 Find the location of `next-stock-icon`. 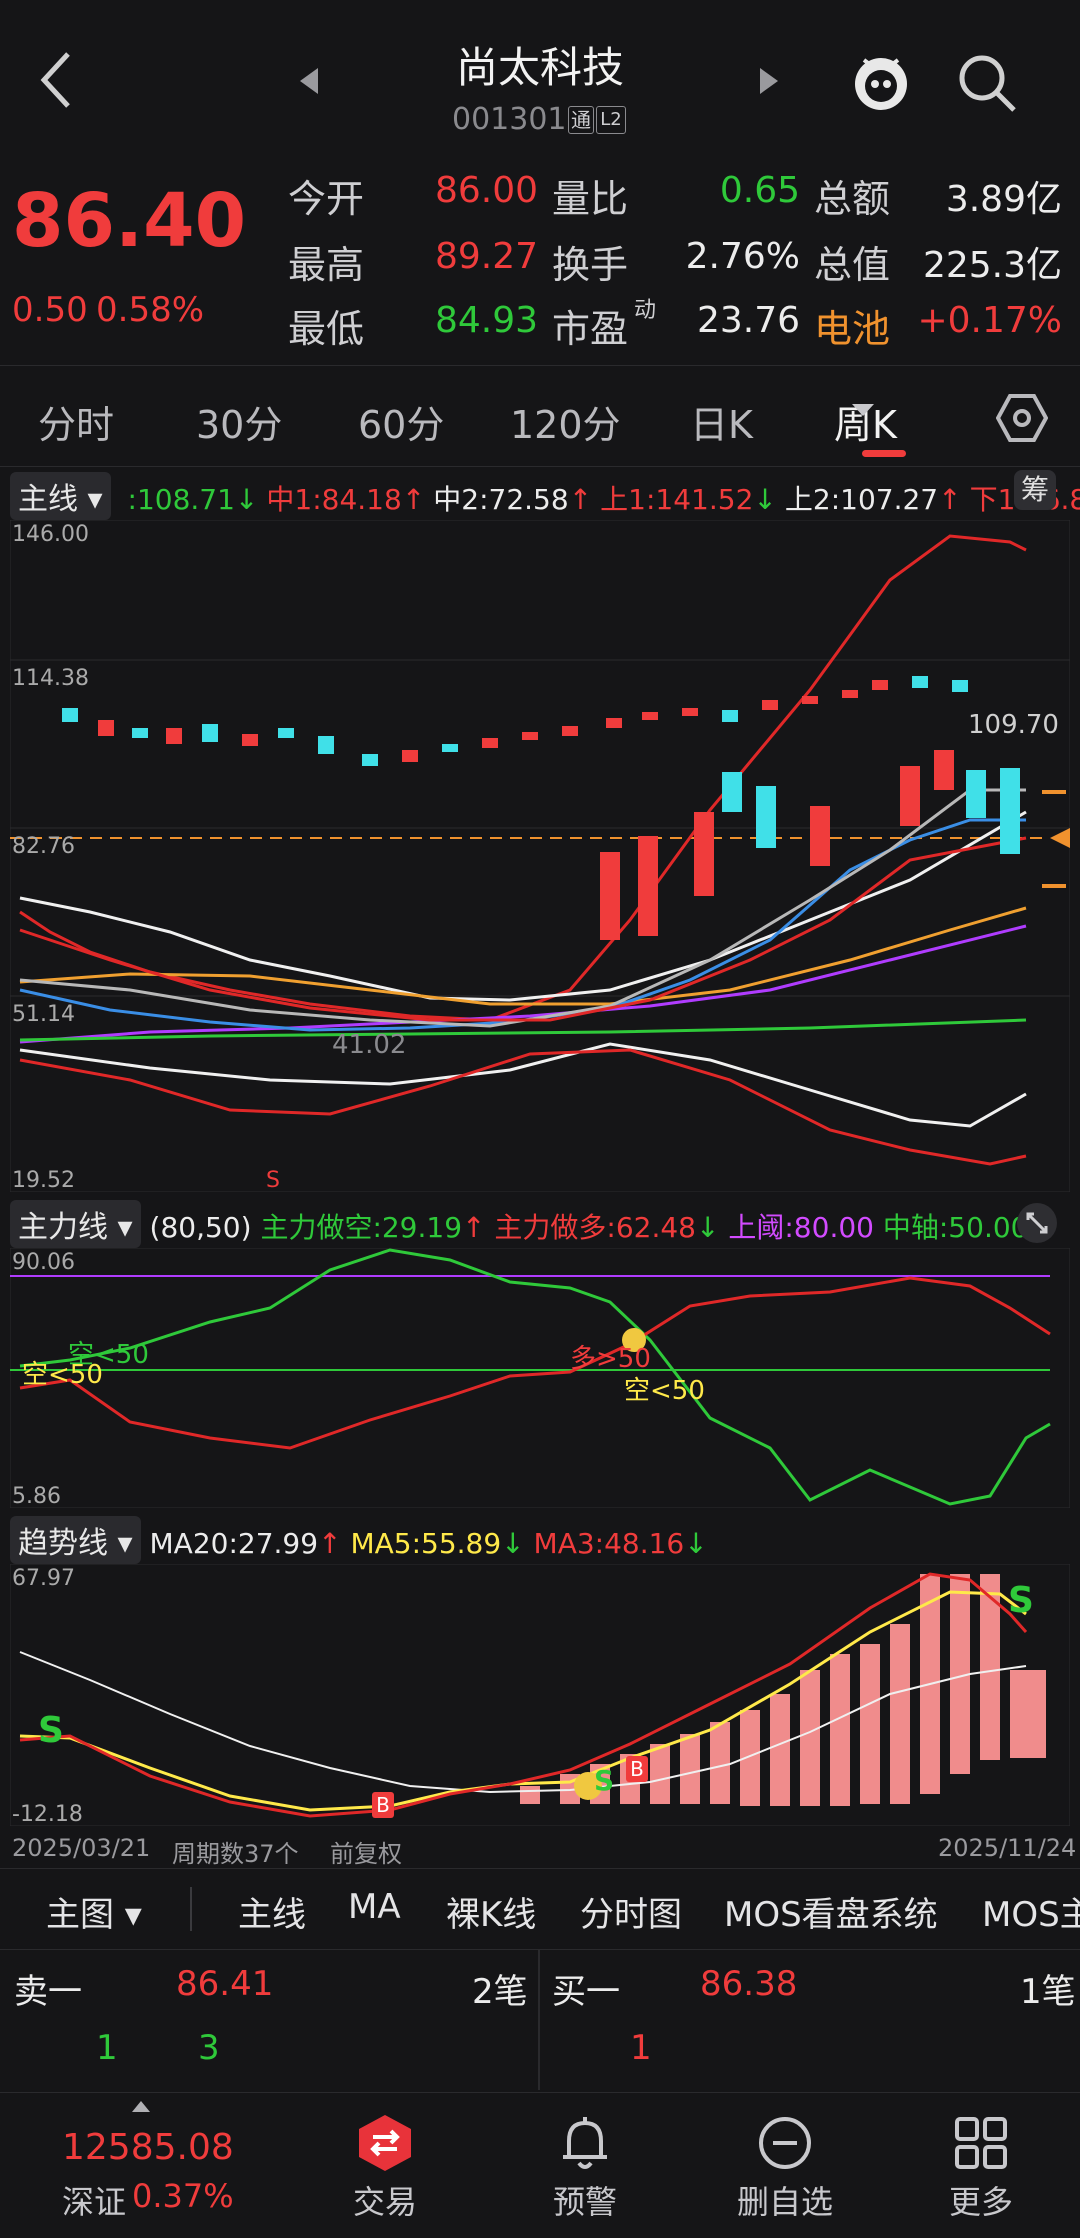

next-stock-icon is located at coordinates (768, 81).